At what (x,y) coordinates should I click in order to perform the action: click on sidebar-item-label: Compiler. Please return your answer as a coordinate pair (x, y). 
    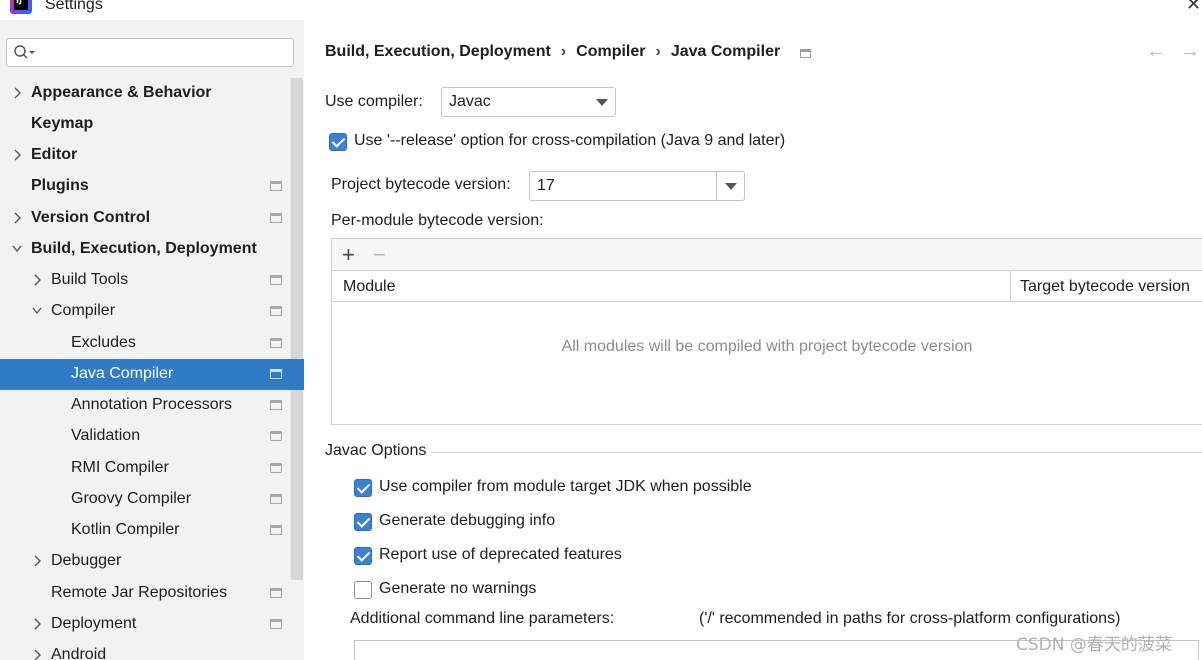
    Looking at the image, I should click on (83, 310).